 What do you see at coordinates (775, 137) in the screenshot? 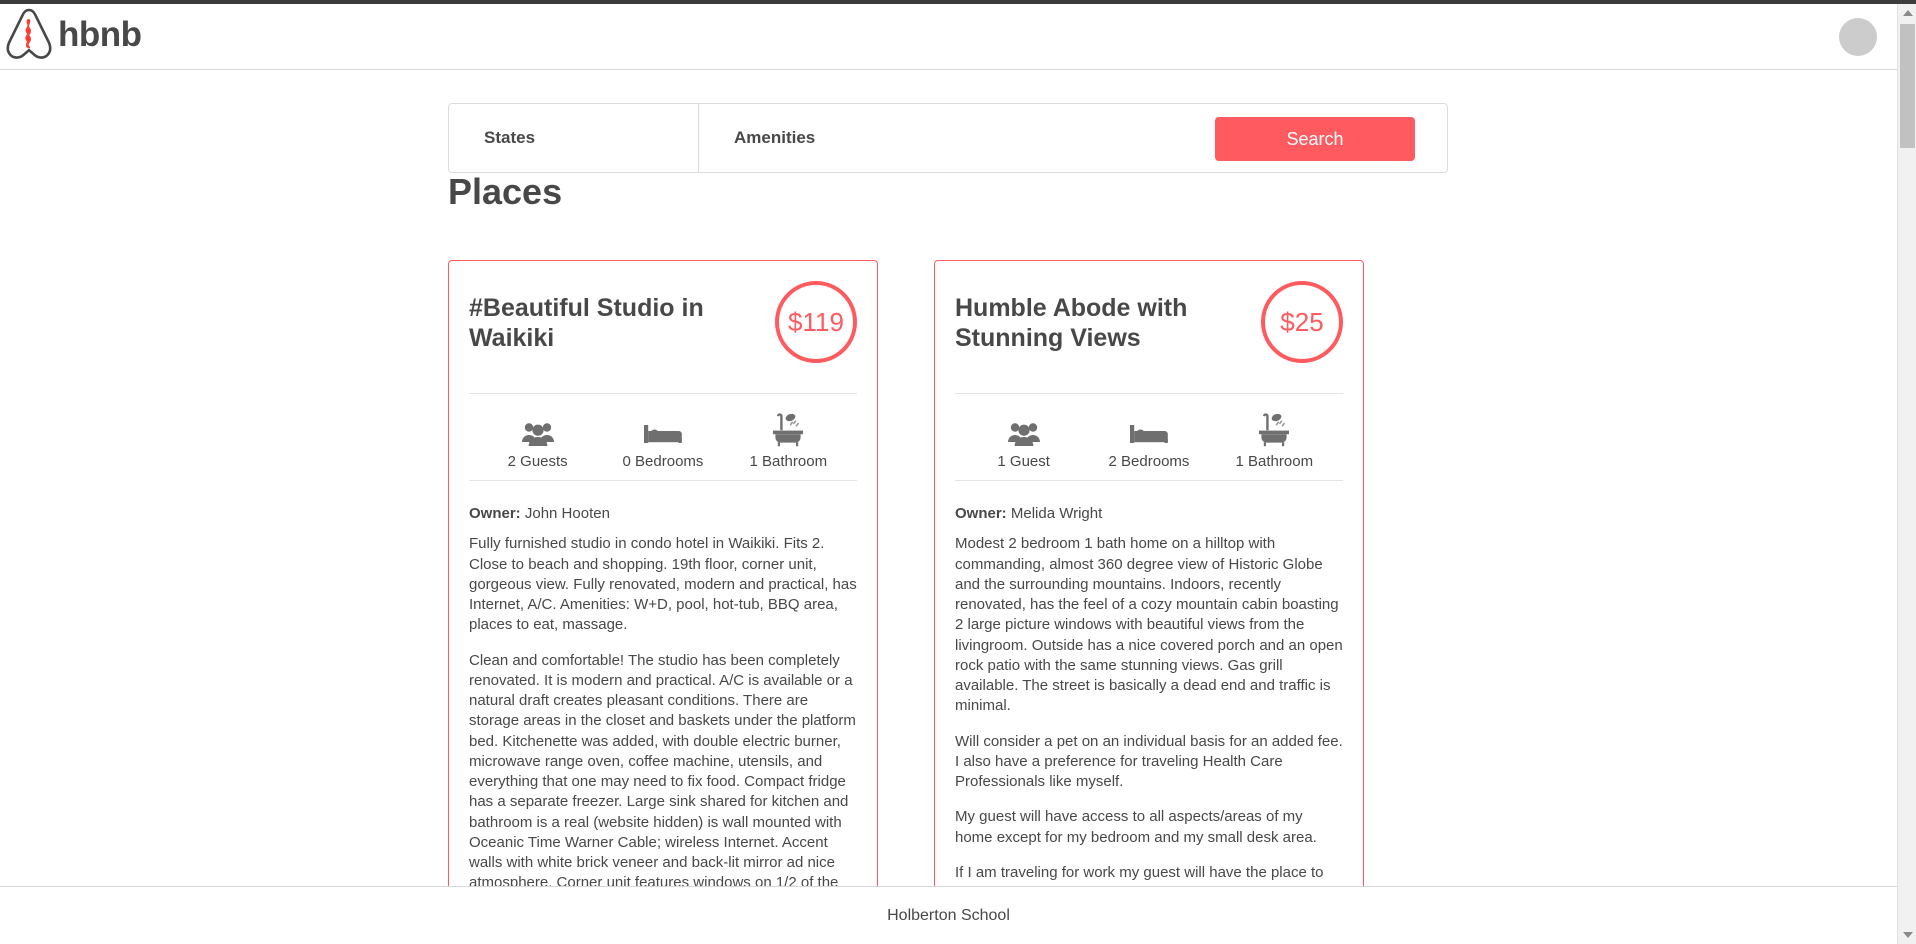
I see `filter-amenities-label: Amenities` at bounding box center [775, 137].